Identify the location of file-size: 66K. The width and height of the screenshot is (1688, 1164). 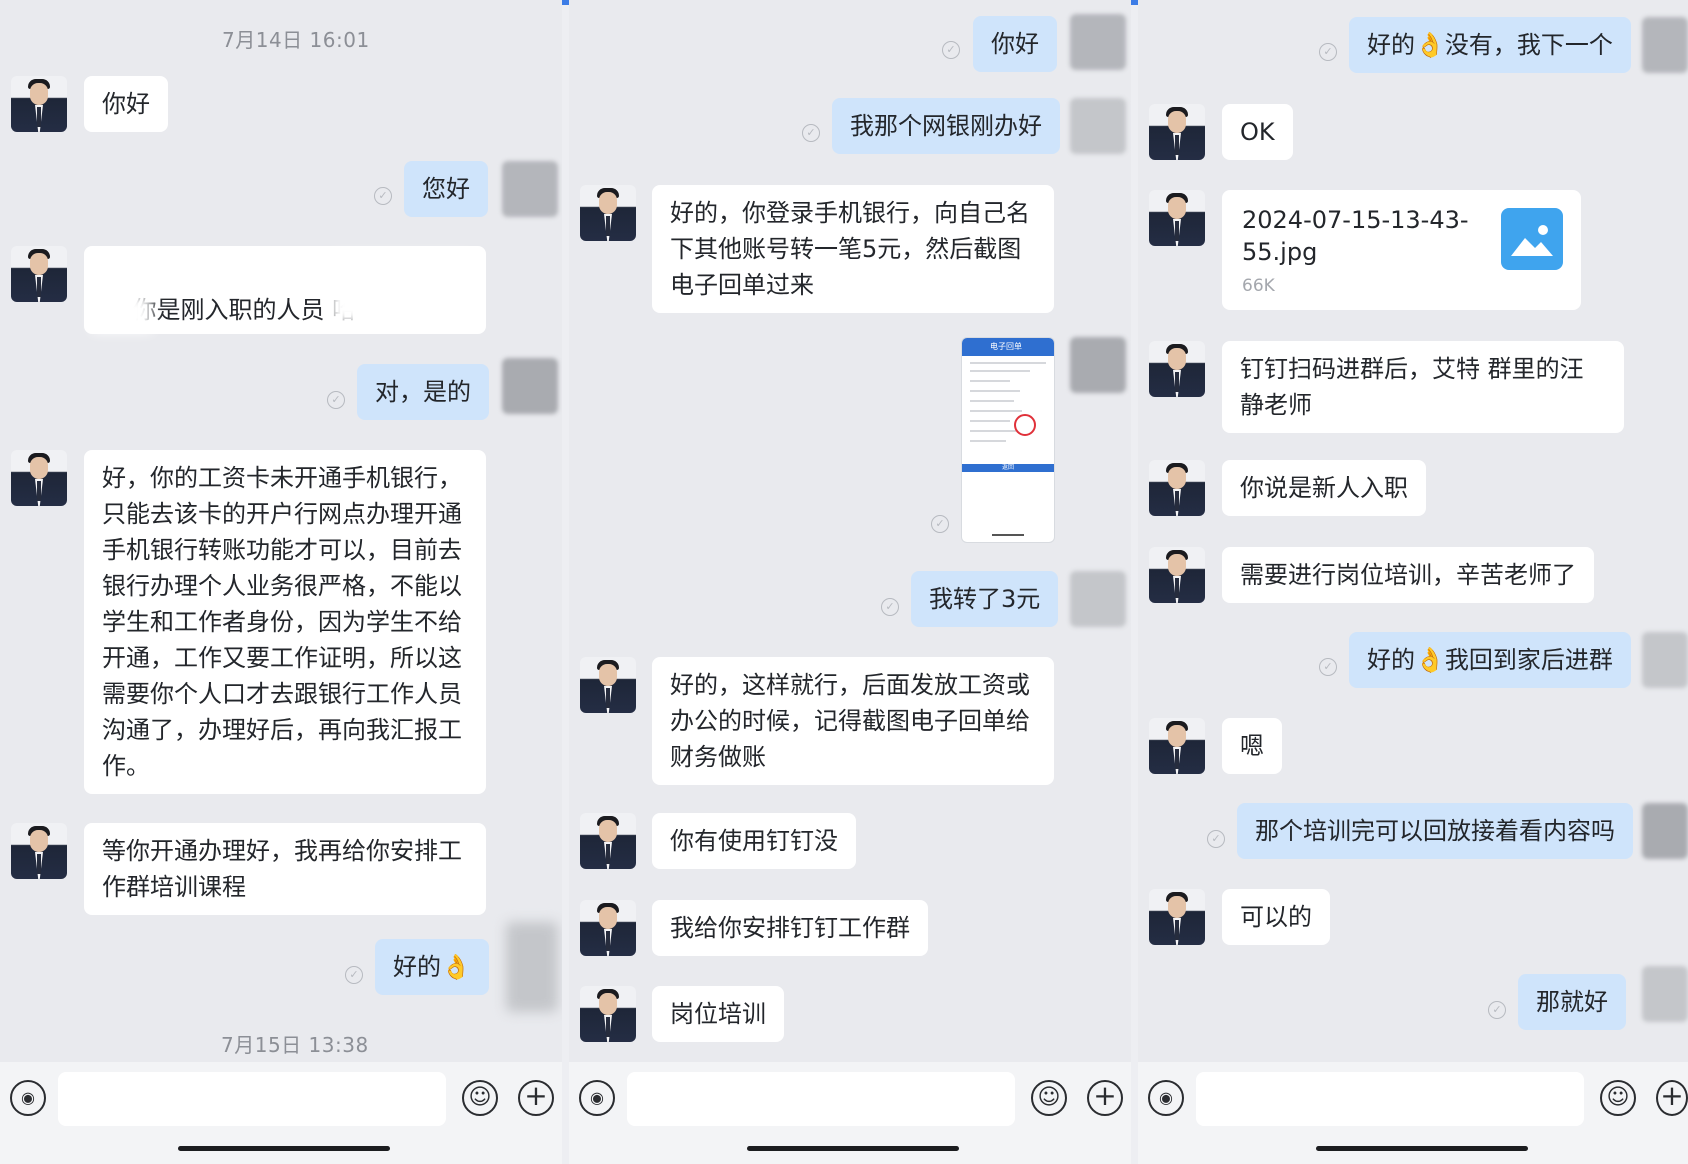
(1258, 286).